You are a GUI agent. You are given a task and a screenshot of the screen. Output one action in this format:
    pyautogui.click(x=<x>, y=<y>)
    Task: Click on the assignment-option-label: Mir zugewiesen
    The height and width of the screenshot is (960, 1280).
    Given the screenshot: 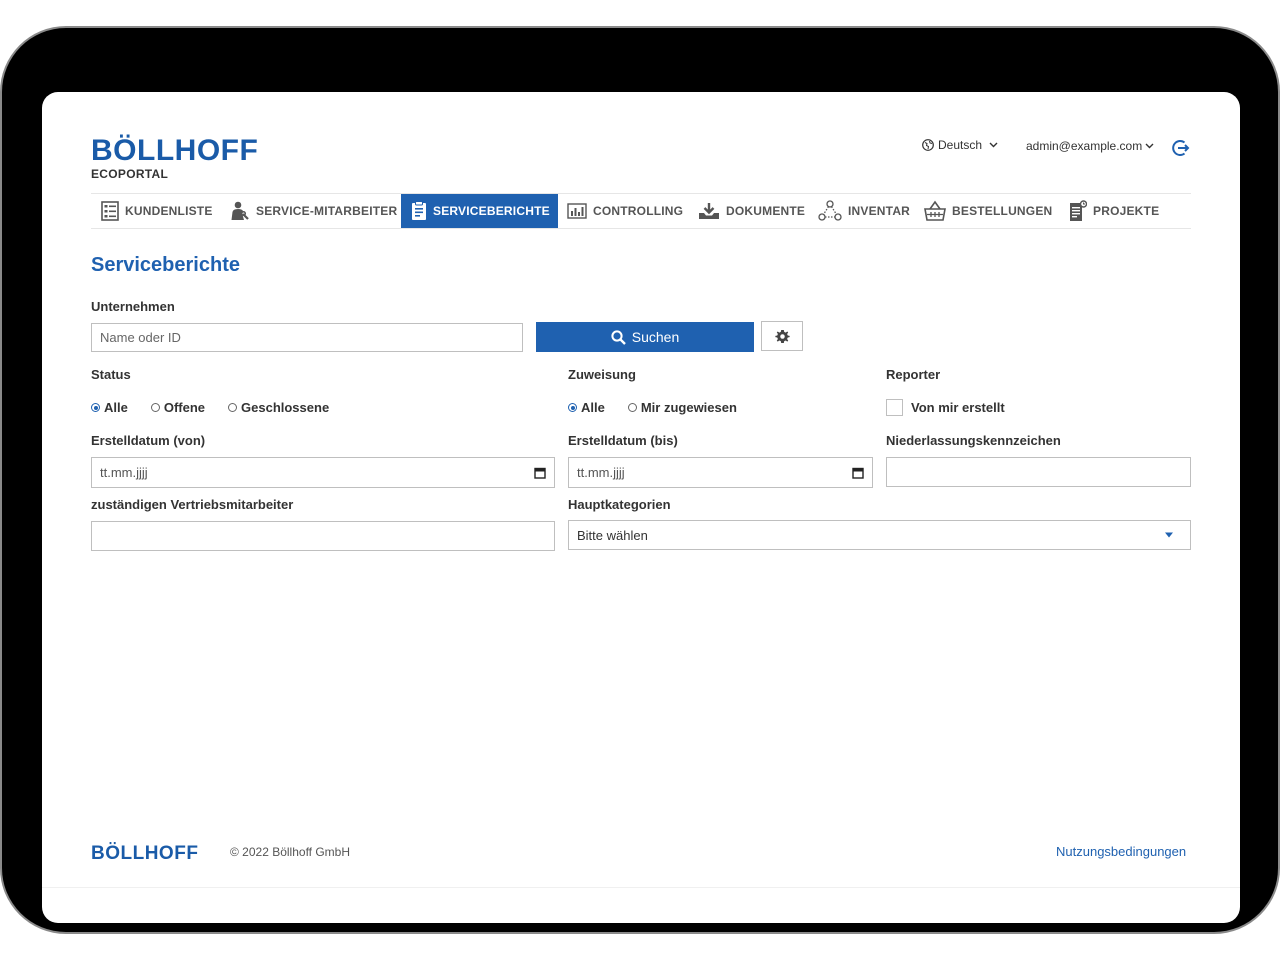 What is the action you would take?
    pyautogui.click(x=688, y=407)
    